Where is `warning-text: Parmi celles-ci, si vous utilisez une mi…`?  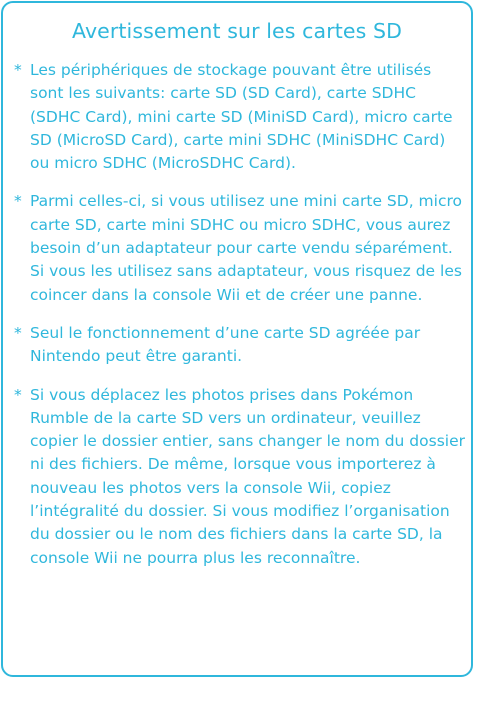 warning-text: Parmi celles-ci, si vous utilisez une mi… is located at coordinates (246, 248).